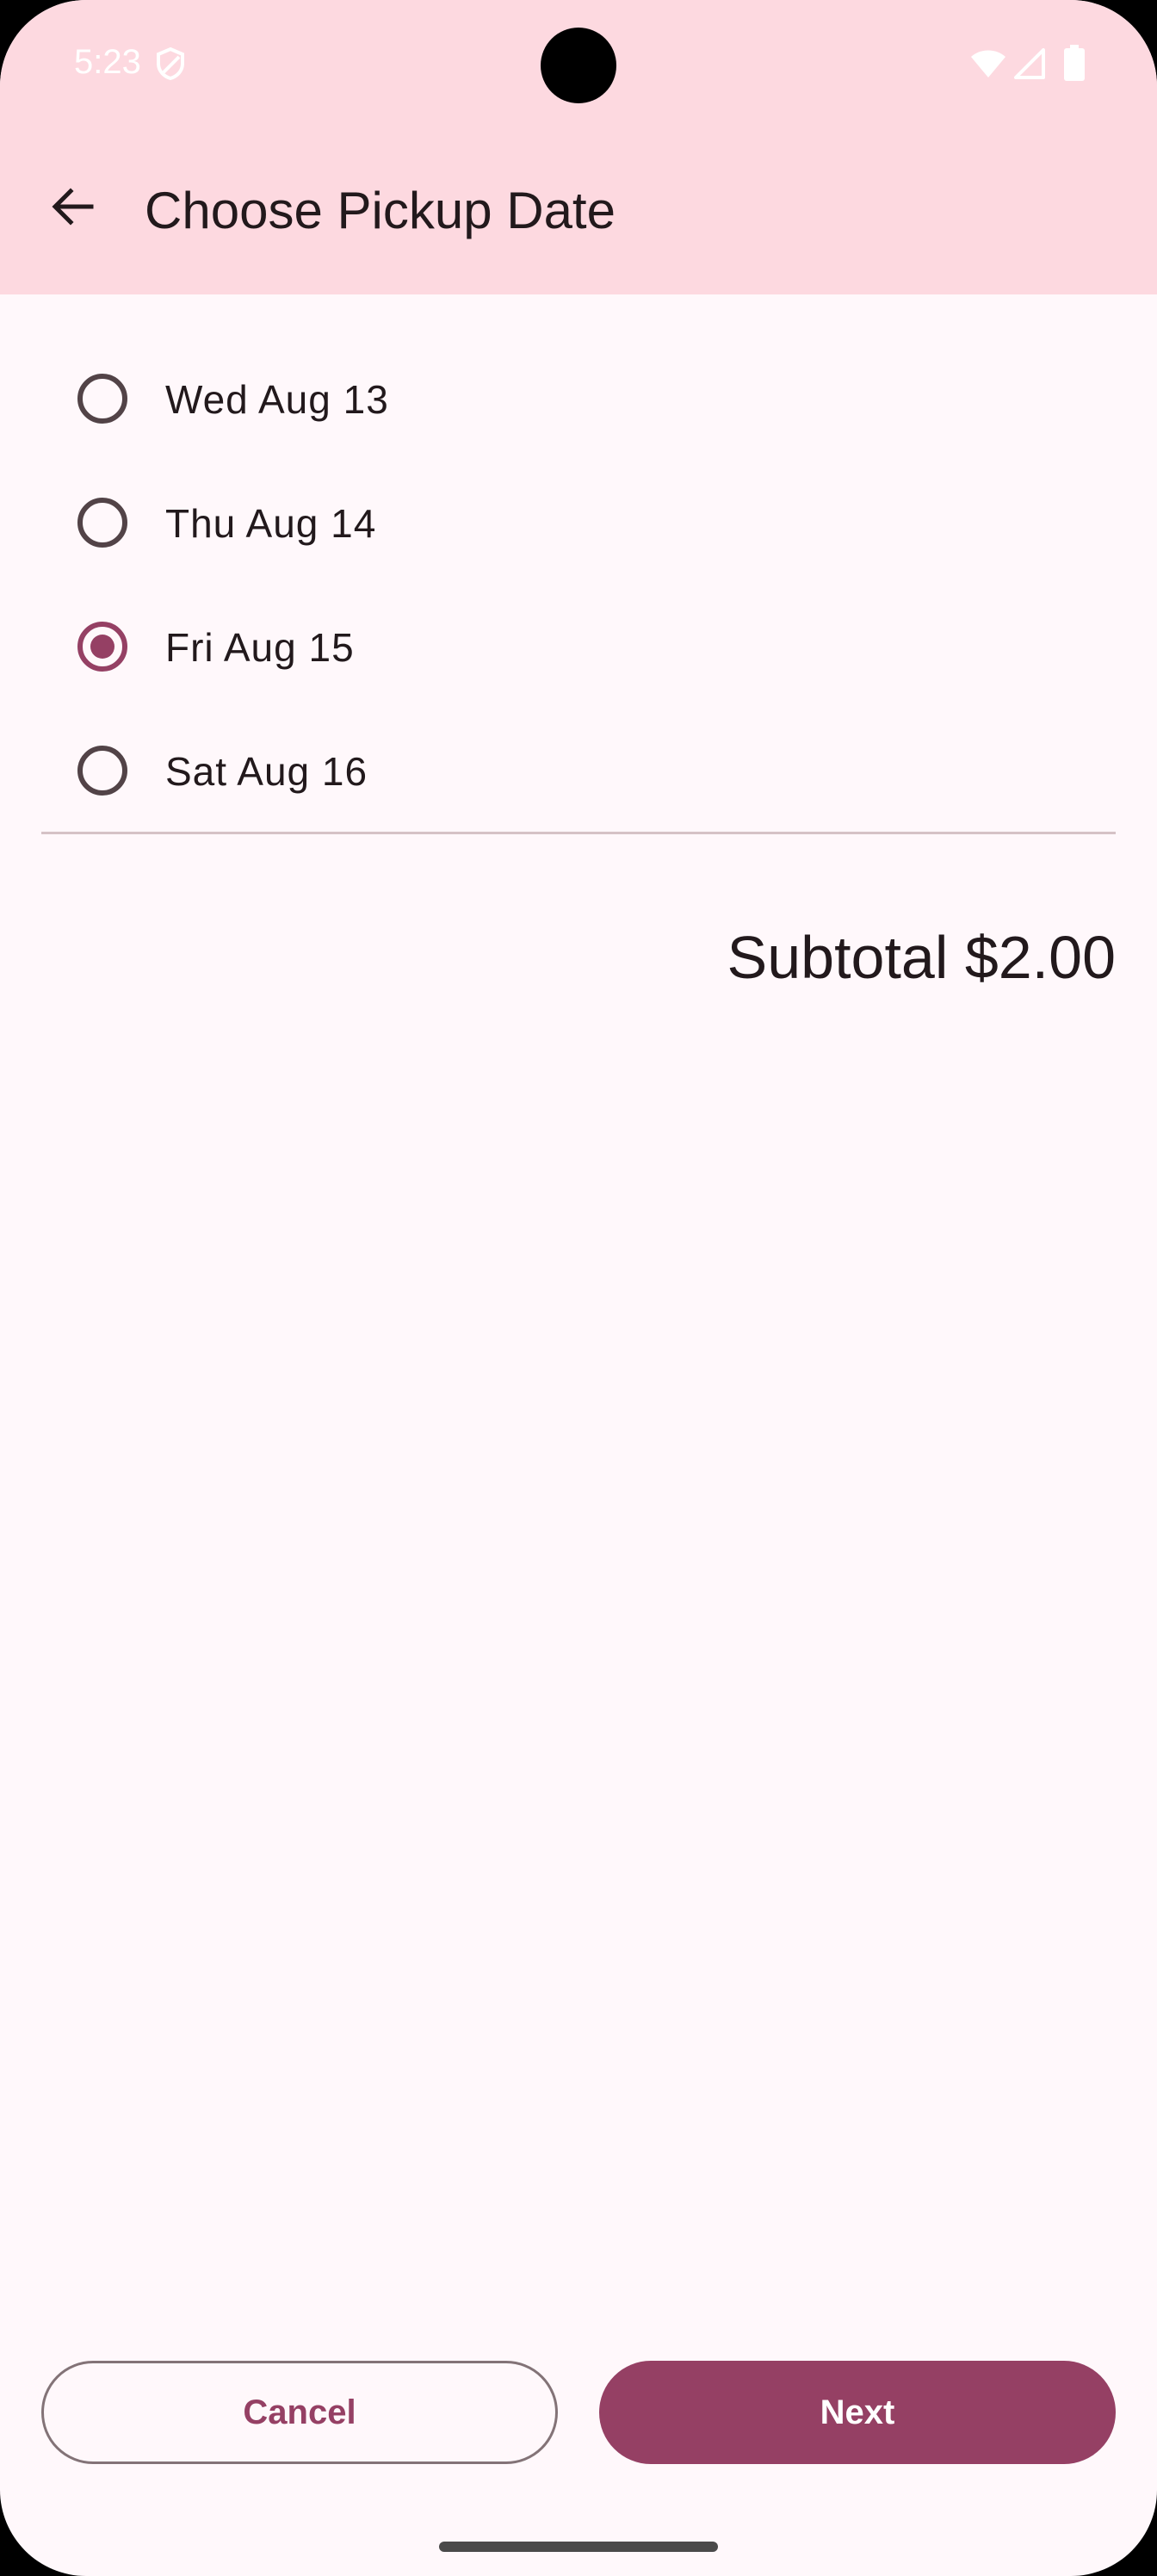  I want to click on date-option-3: Sat Aug 16, so click(579, 771).